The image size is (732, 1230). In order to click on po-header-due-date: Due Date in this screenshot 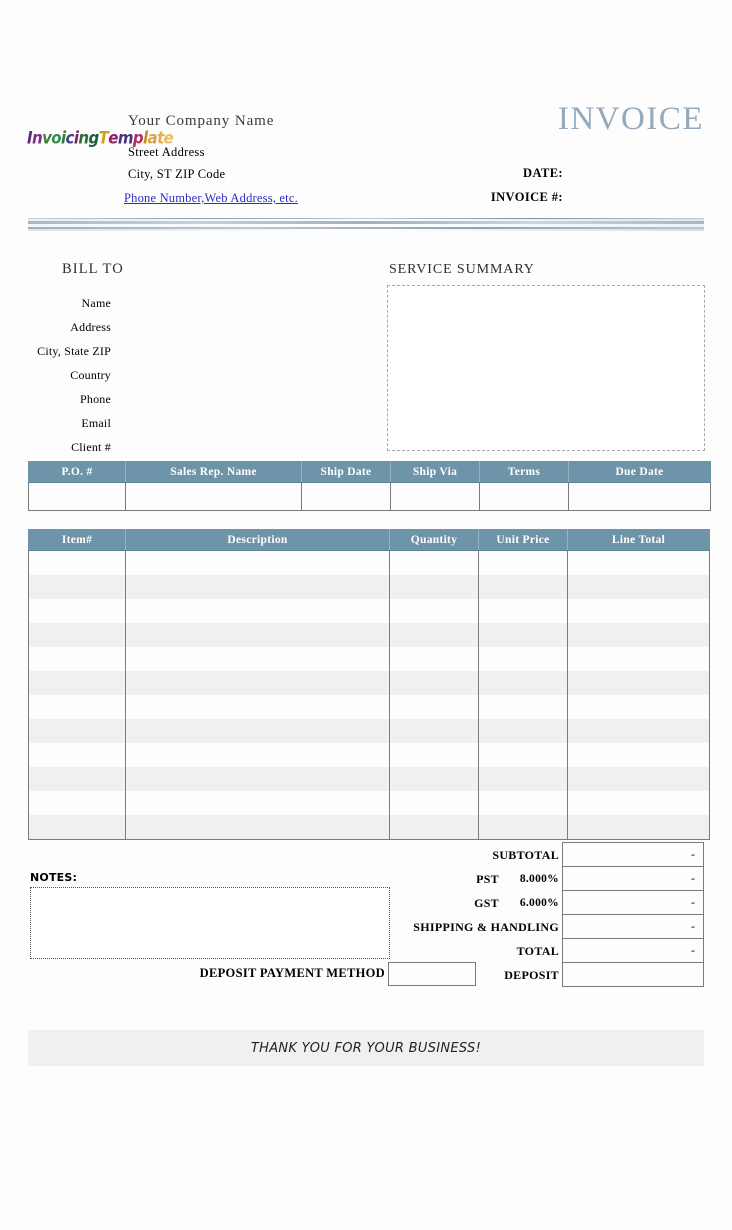, I will do `click(639, 472)`.